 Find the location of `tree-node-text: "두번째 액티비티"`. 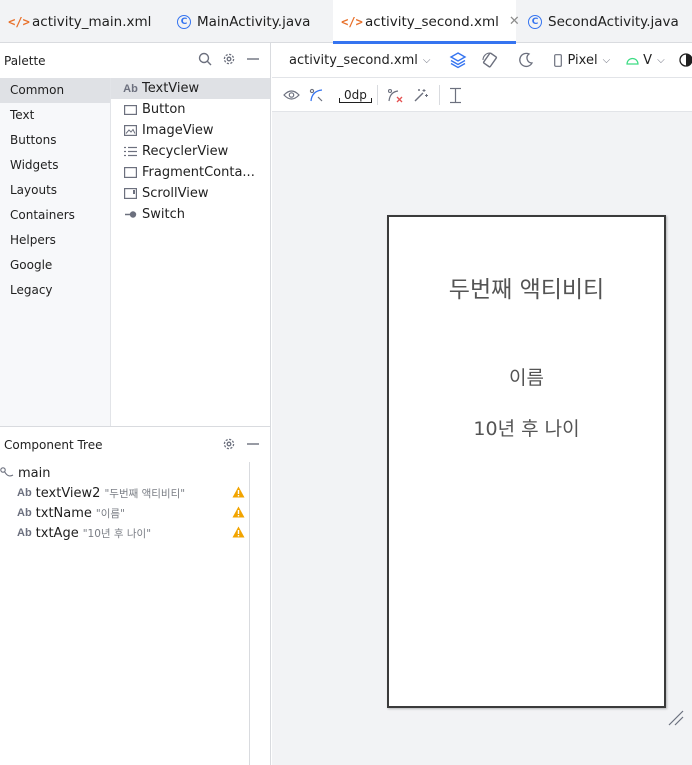

tree-node-text: "두번째 액티비티" is located at coordinates (145, 493).